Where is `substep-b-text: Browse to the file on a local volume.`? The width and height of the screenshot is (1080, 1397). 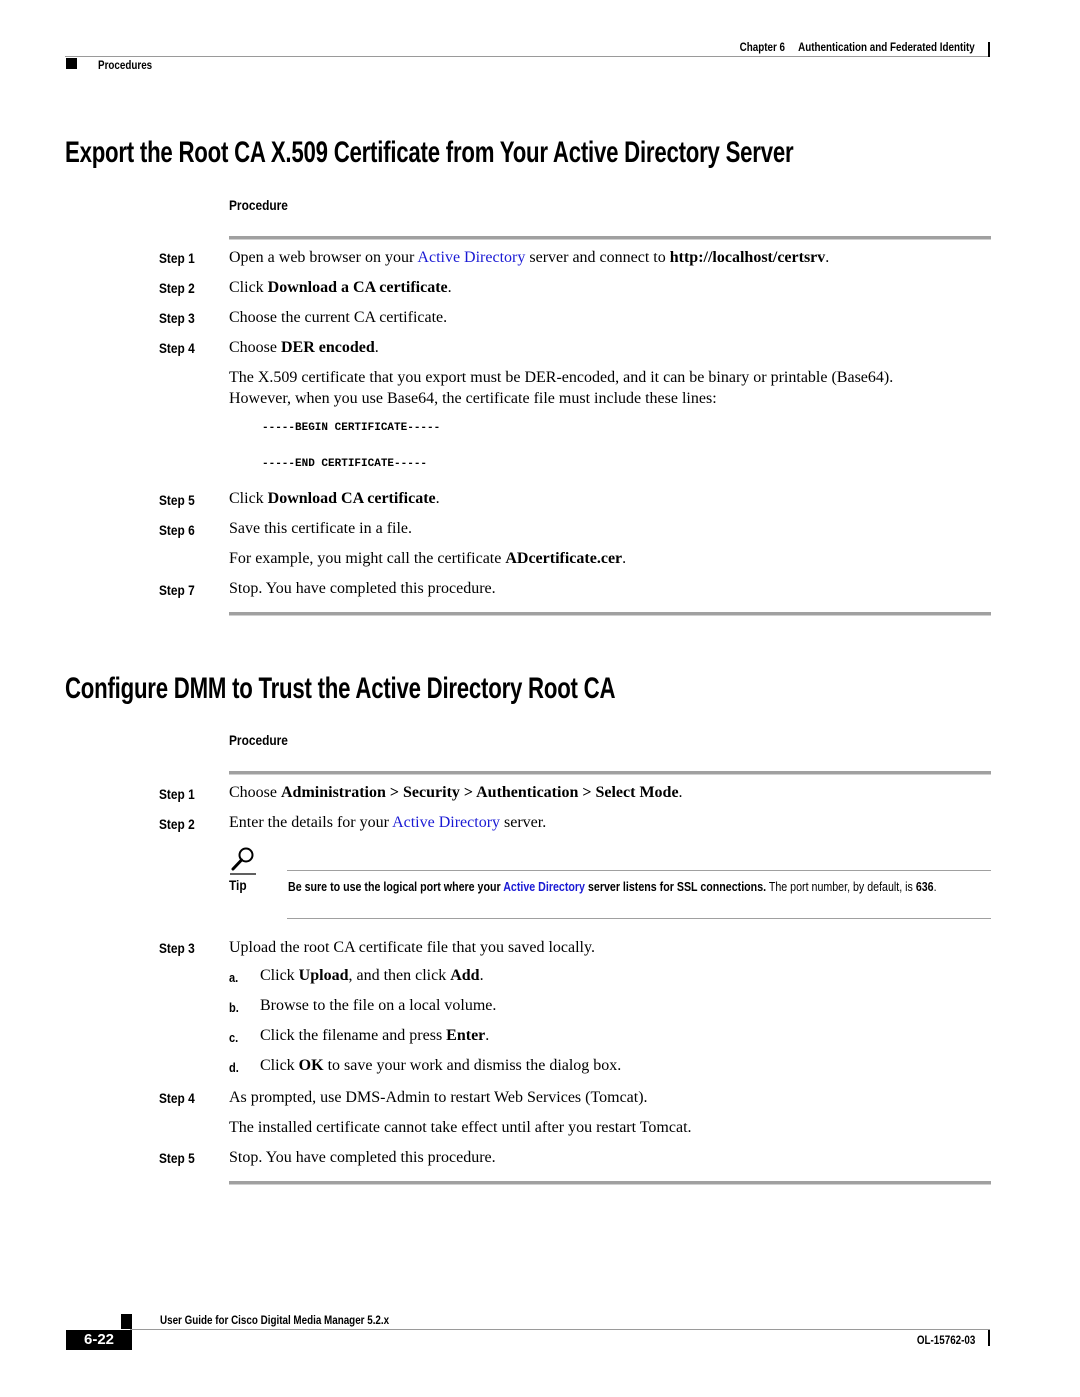 substep-b-text: Browse to the file on a local volume. is located at coordinates (378, 1005).